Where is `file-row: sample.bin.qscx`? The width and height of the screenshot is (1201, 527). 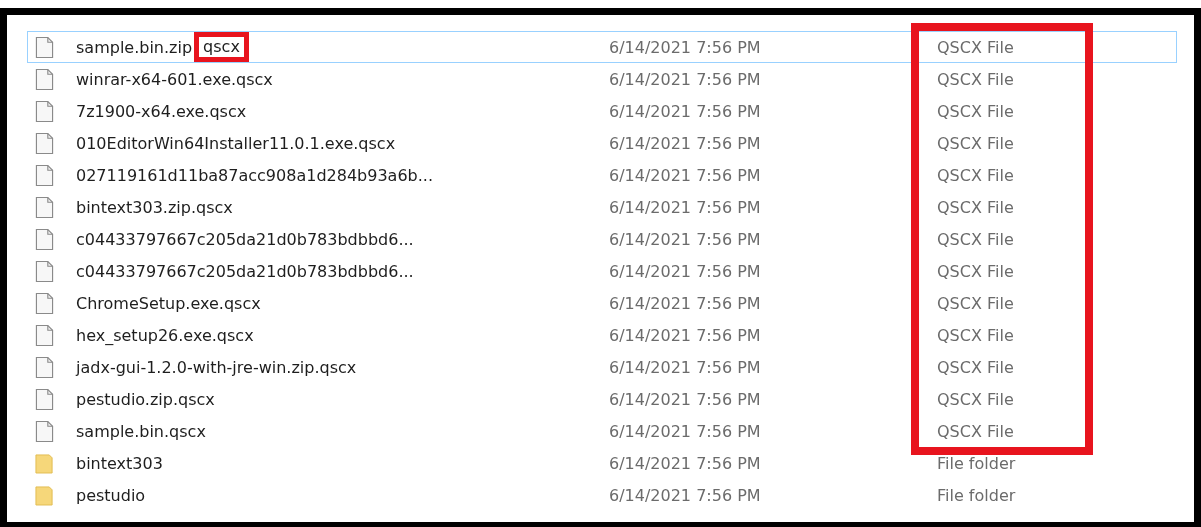 file-row: sample.bin.qscx is located at coordinates (318, 431).